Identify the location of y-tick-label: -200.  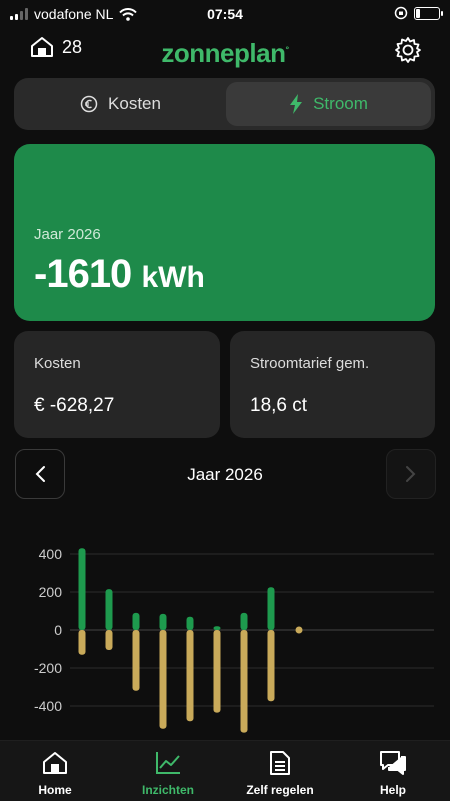
(48, 668).